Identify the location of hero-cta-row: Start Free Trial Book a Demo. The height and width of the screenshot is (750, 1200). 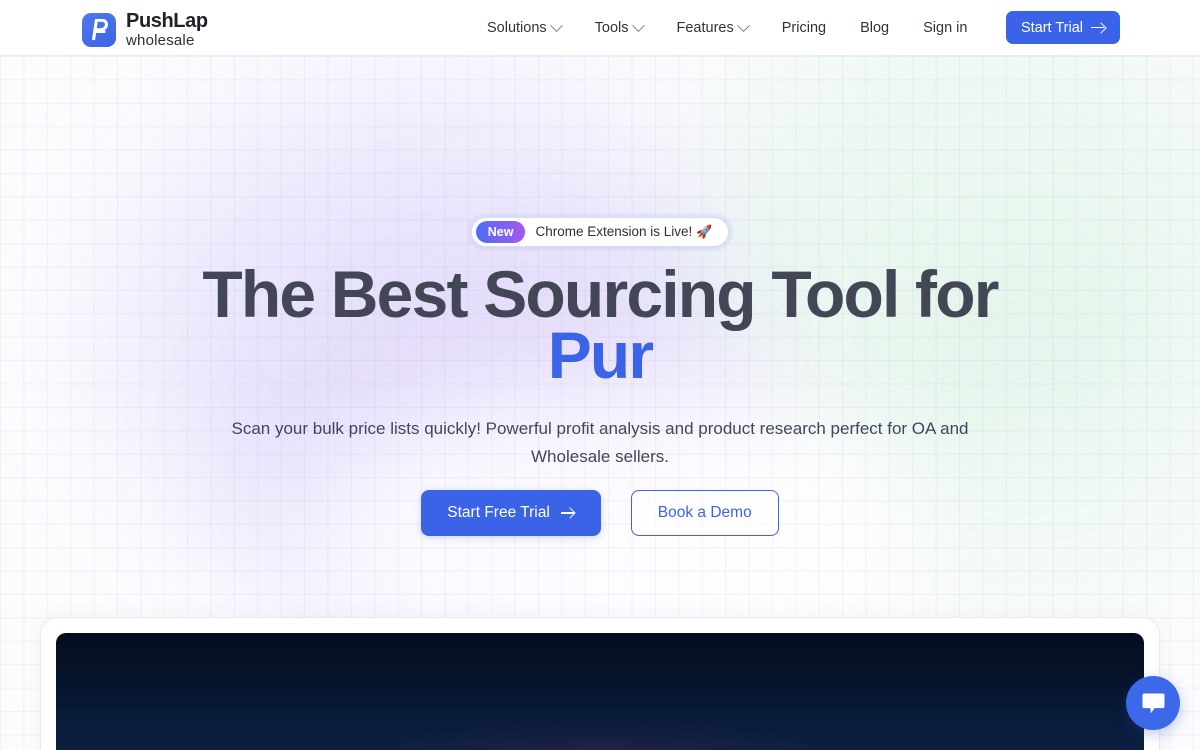
(600, 513).